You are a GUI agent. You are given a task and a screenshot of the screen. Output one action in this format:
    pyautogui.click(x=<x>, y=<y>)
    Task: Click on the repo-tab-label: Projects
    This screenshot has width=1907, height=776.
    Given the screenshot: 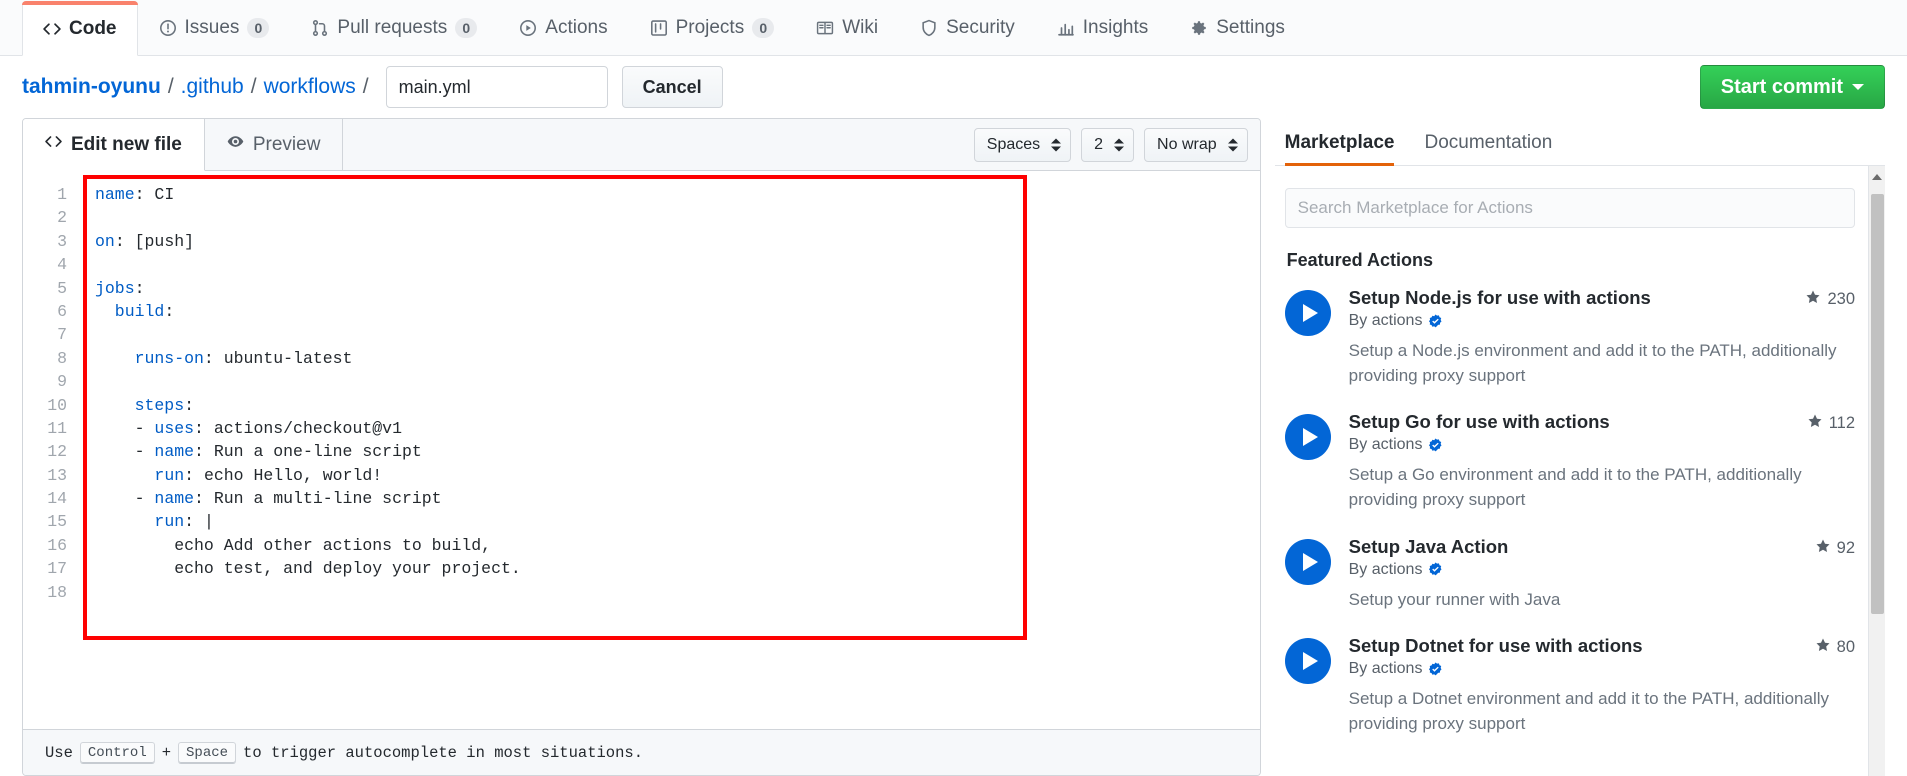 What is the action you would take?
    pyautogui.click(x=710, y=27)
    